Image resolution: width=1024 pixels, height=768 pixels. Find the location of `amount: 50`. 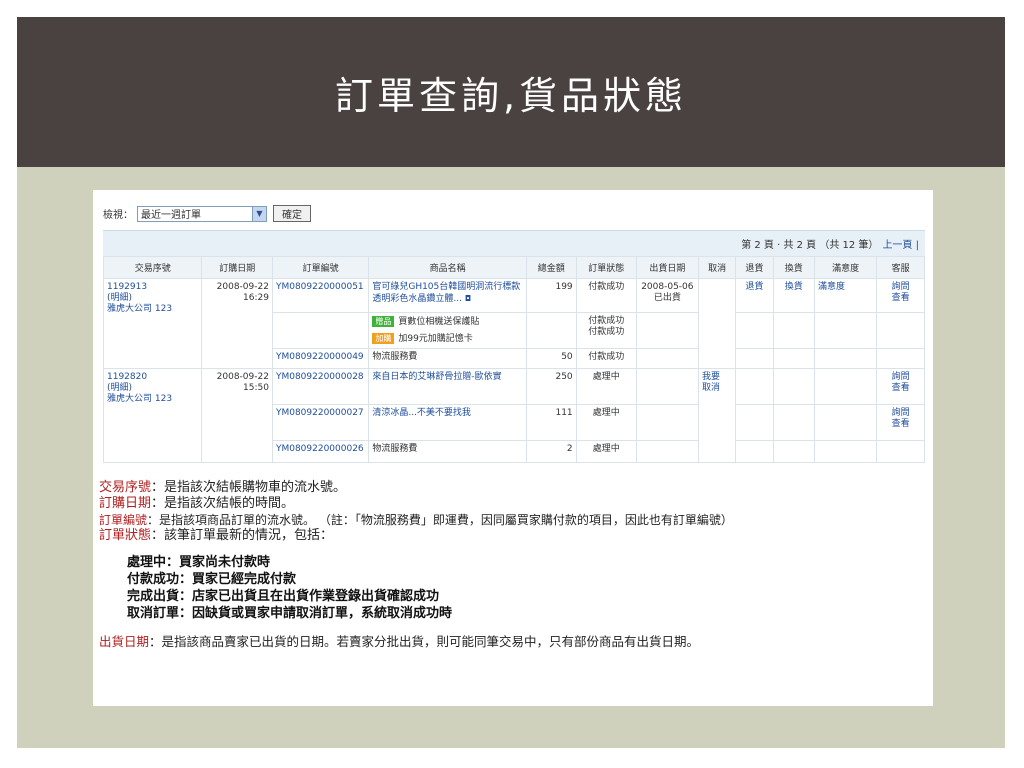

amount: 50 is located at coordinates (551, 358).